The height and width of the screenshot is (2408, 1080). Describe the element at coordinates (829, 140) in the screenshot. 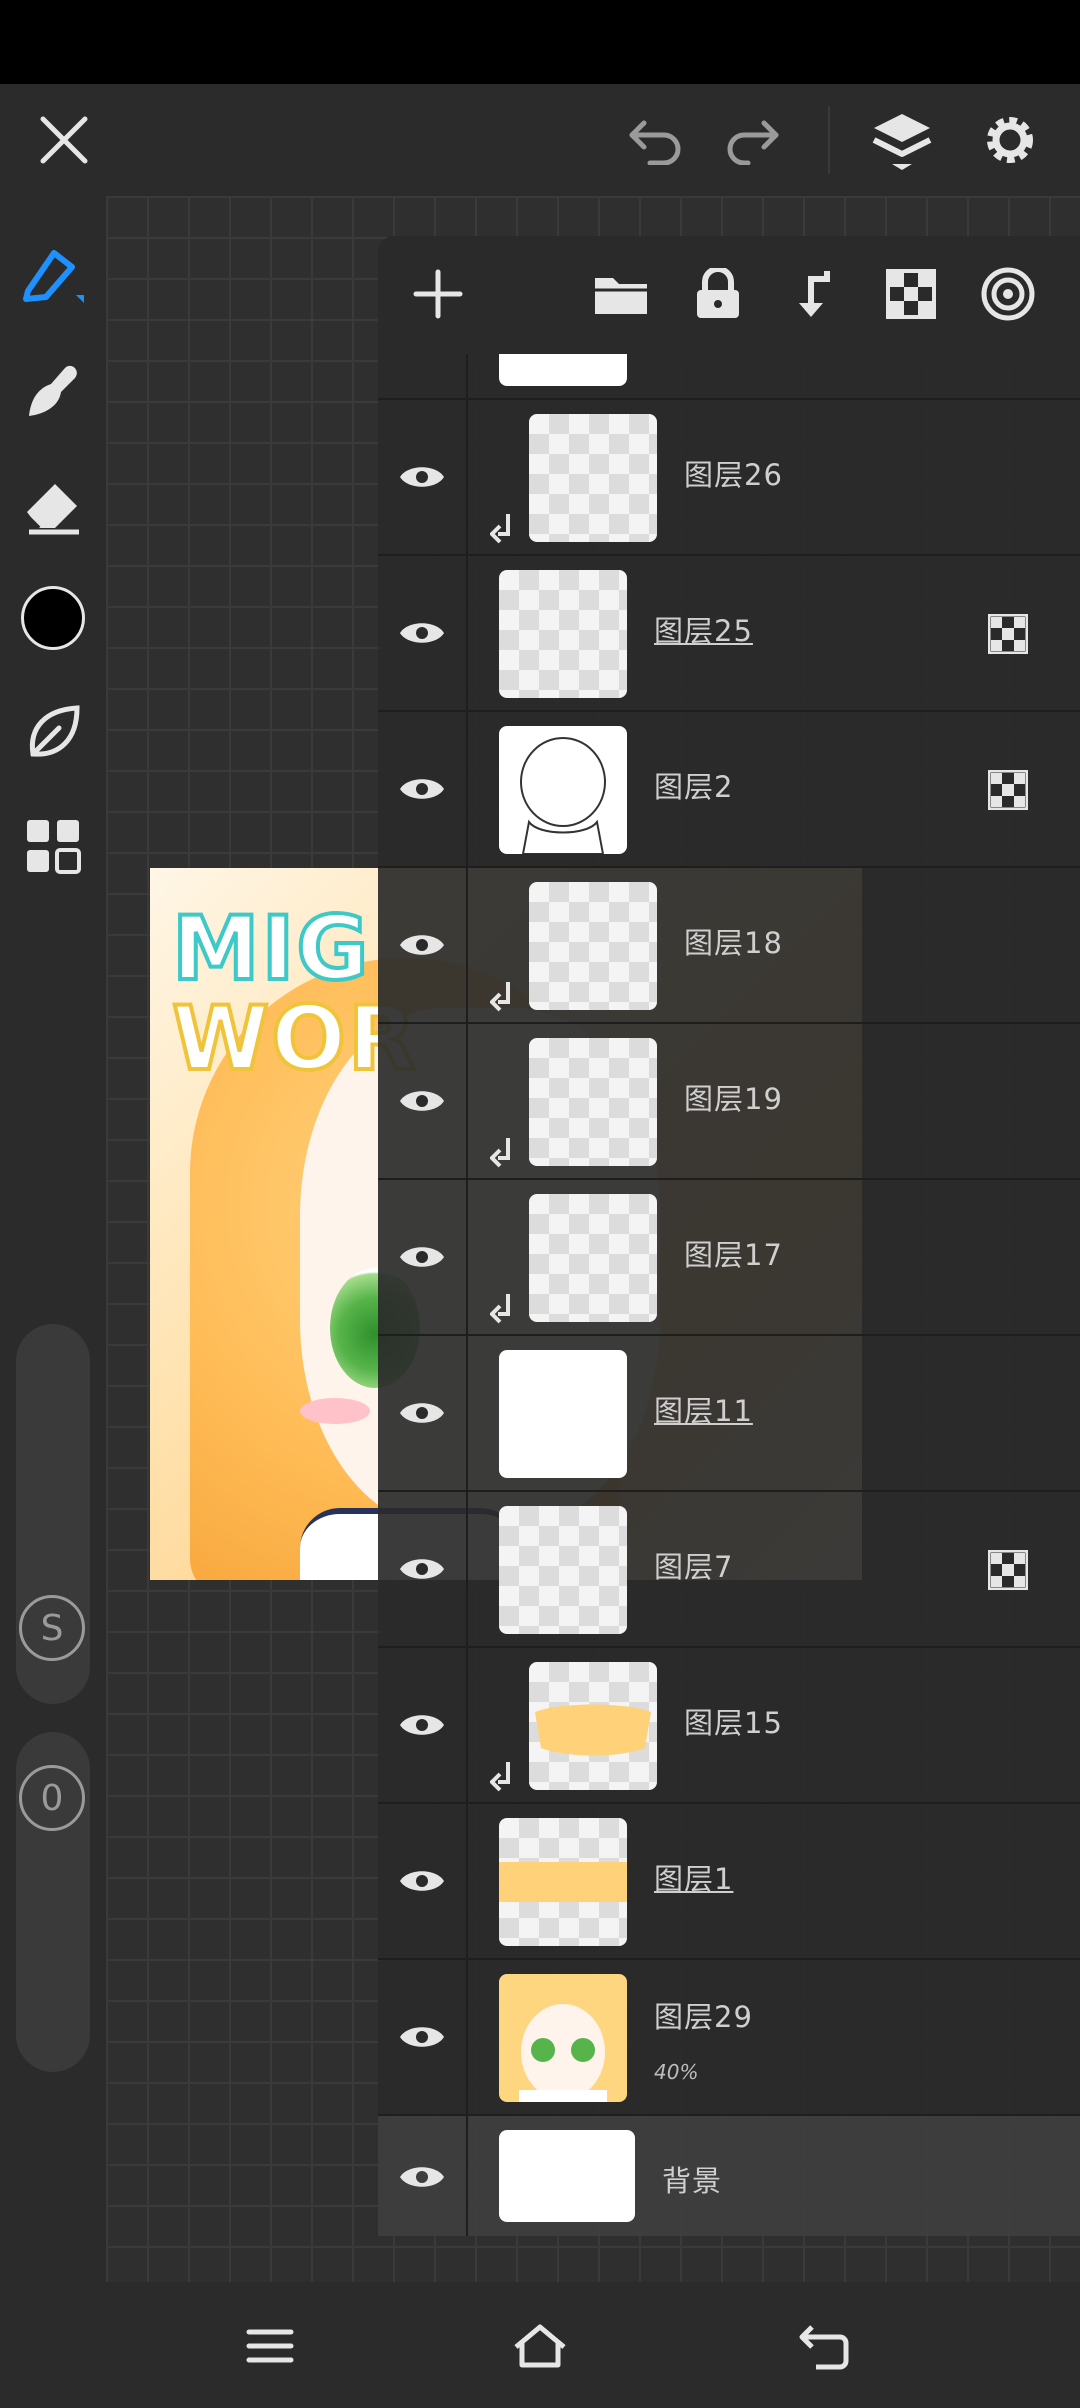

I see `toolbar-divider` at that location.